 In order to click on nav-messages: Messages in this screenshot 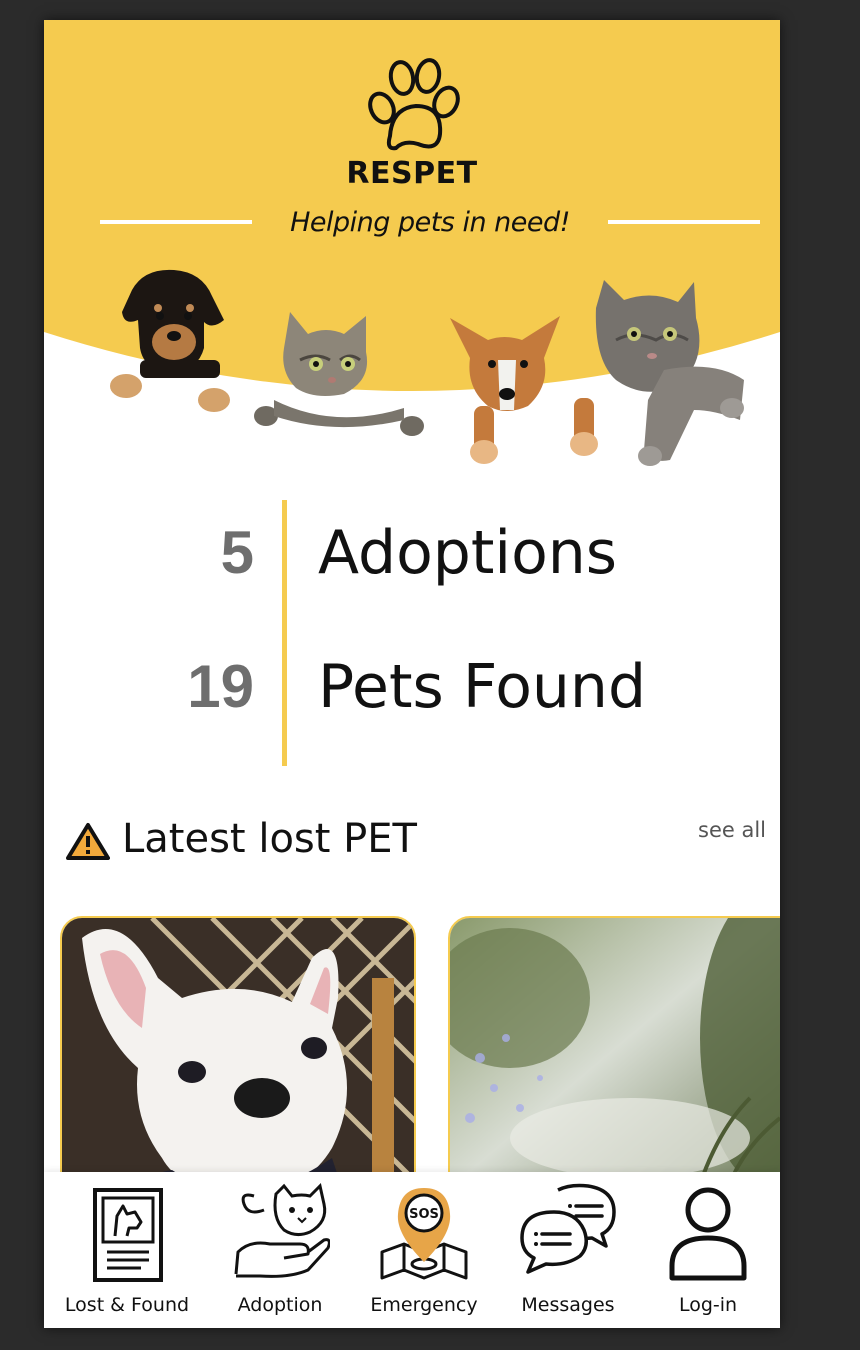, I will do `click(568, 1252)`.